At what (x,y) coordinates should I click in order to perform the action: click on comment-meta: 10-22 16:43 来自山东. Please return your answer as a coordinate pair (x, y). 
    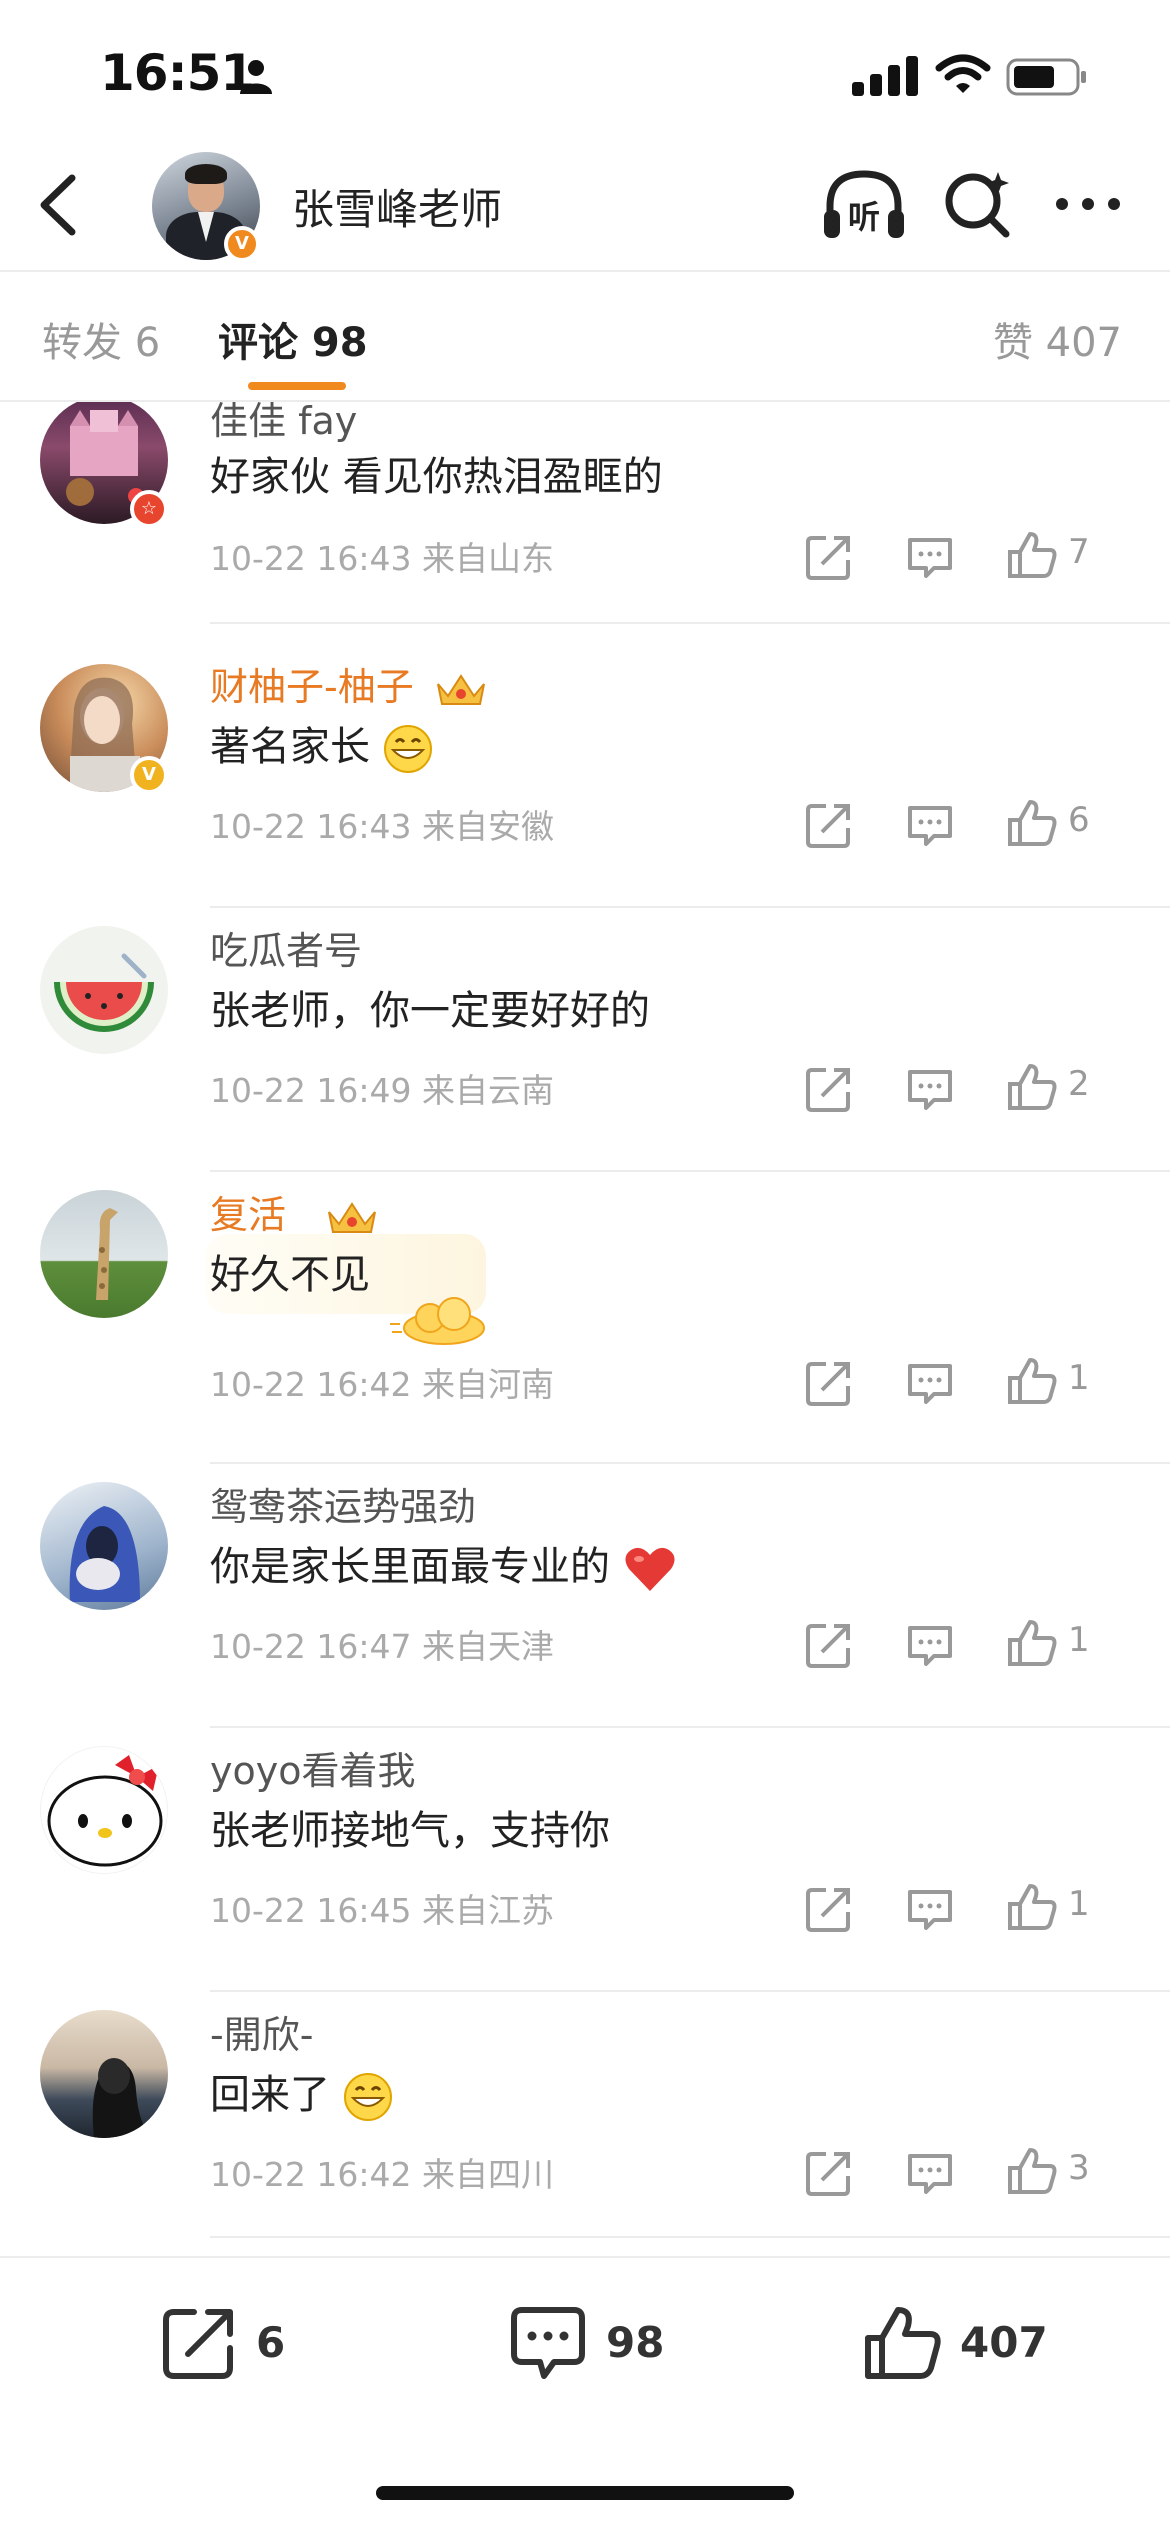
    Looking at the image, I should click on (382, 558).